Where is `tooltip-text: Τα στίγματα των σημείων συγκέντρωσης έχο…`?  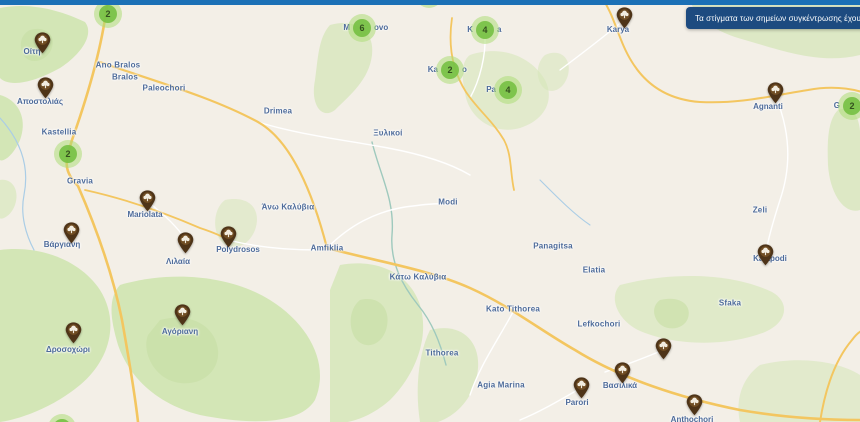 tooltip-text: Τα στίγματα των σημείων συγκέντρωσης έχο… is located at coordinates (777, 18).